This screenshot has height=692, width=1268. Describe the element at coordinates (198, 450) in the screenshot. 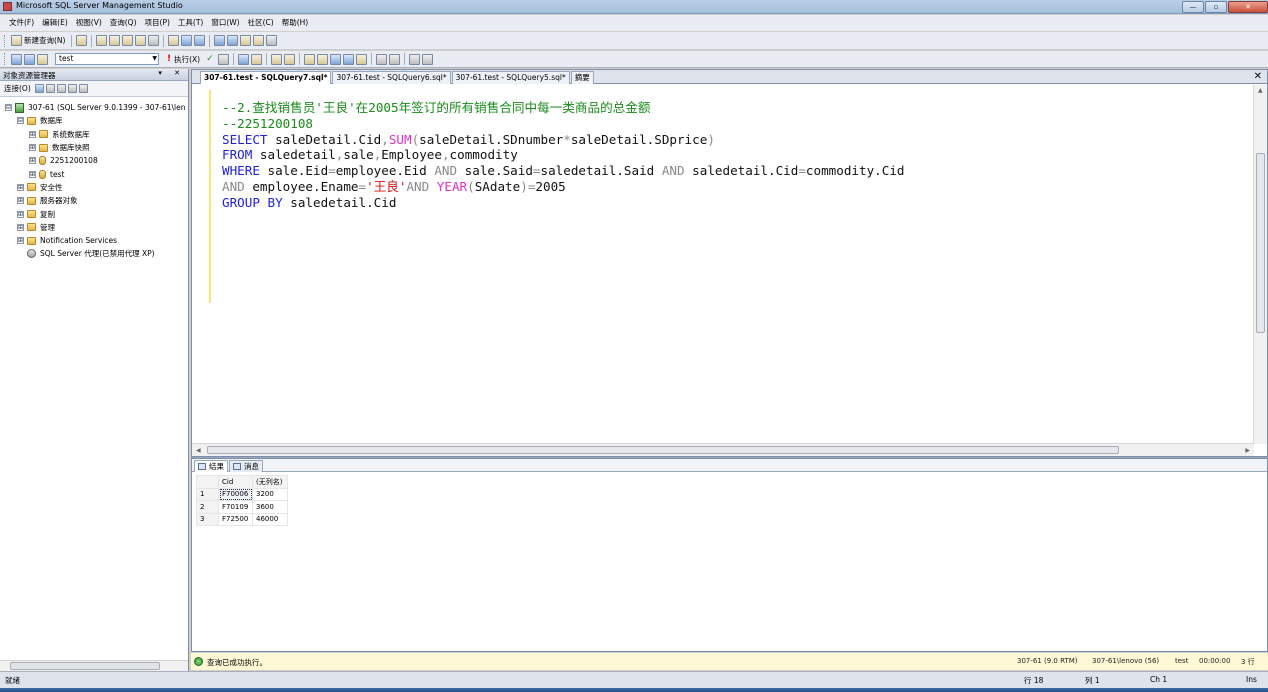

I see `scroll-left-icon: ◀` at that location.